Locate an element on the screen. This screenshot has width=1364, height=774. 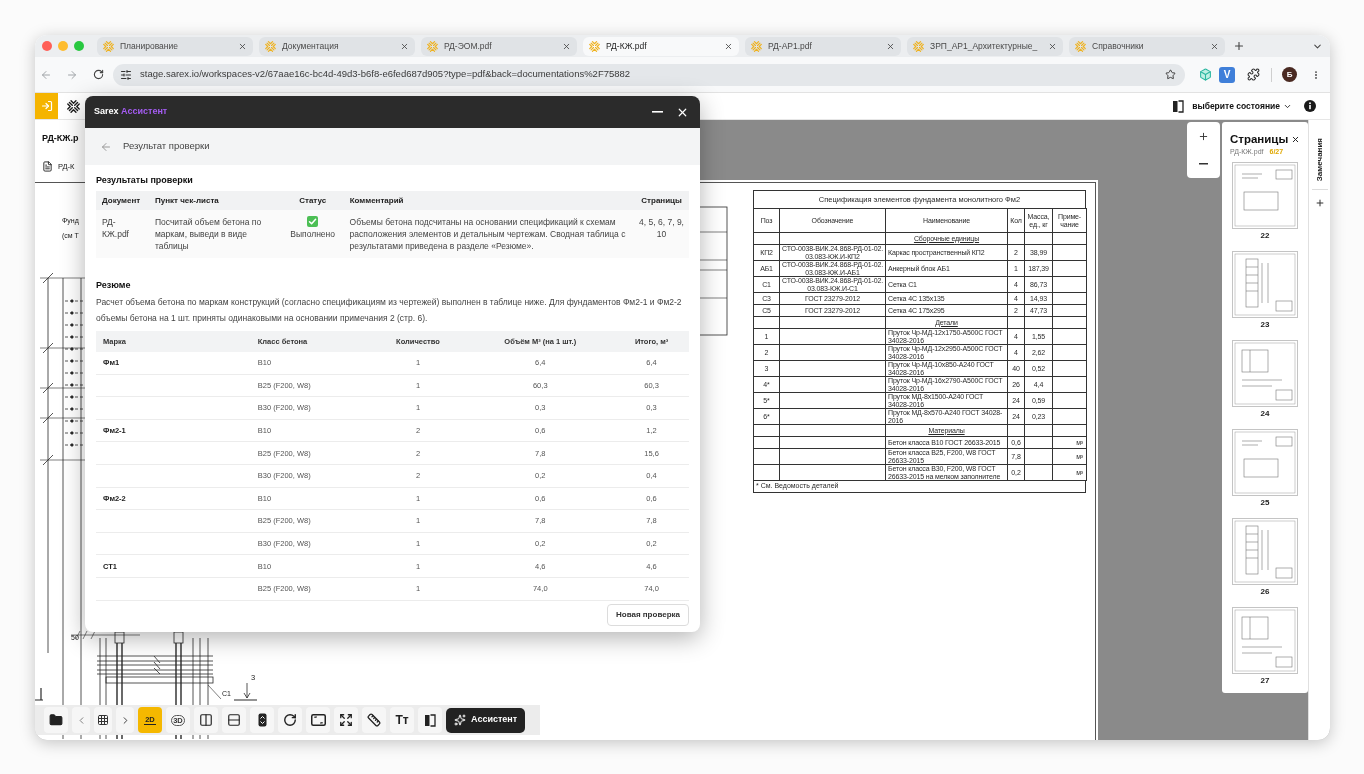
page-number: 23 is located at coordinates (1265, 324).